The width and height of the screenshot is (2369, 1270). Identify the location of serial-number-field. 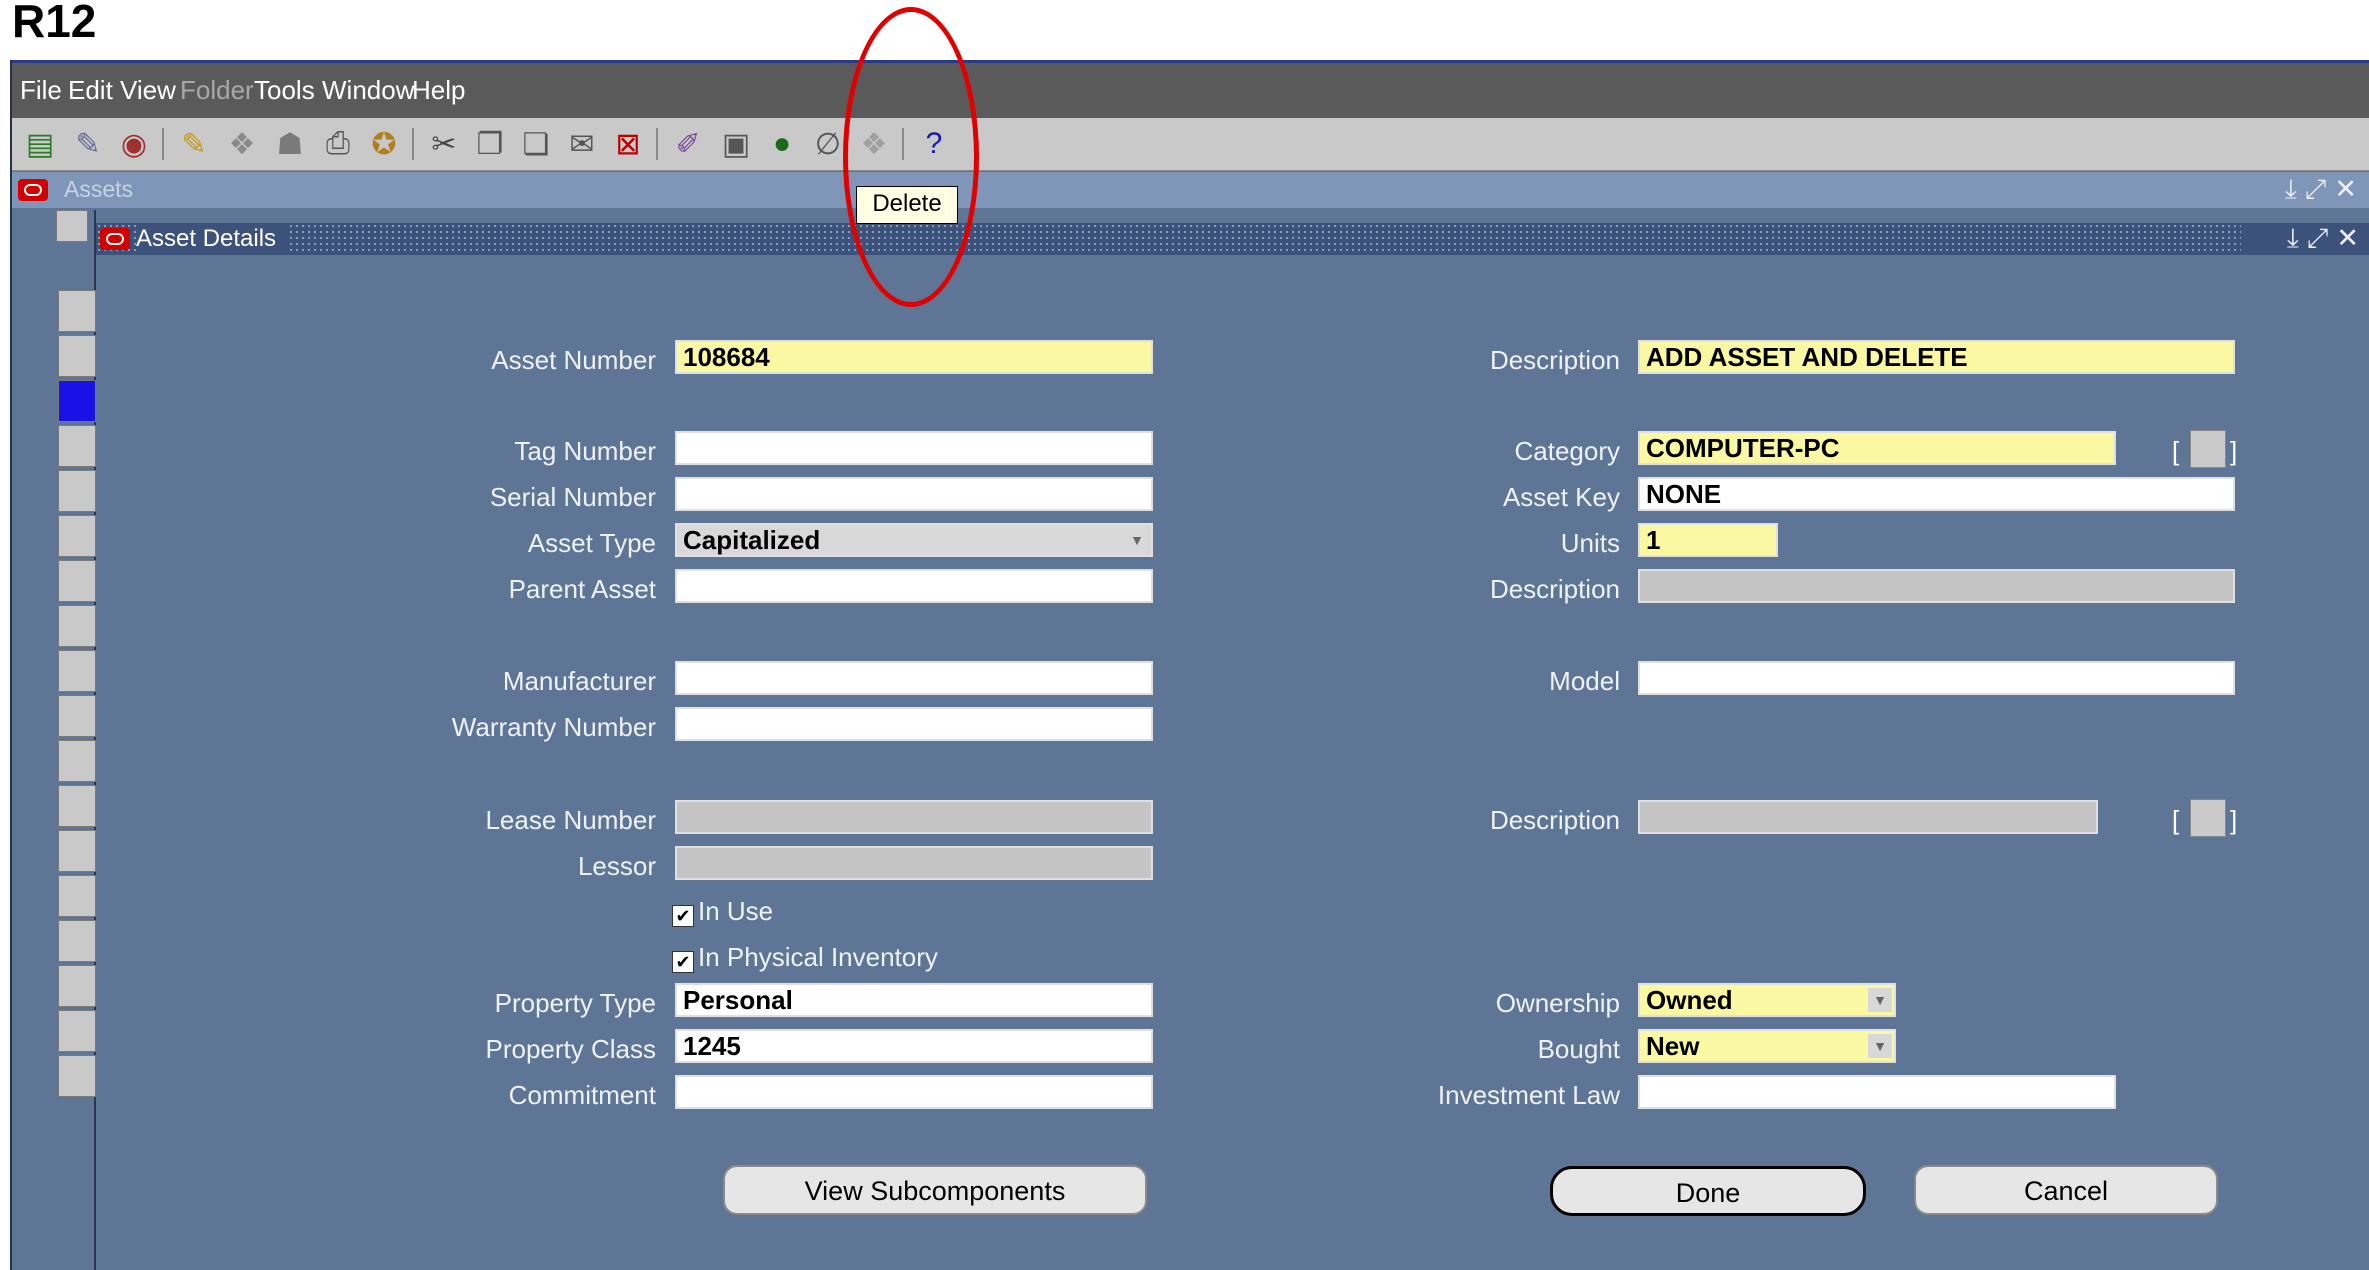
(914, 494).